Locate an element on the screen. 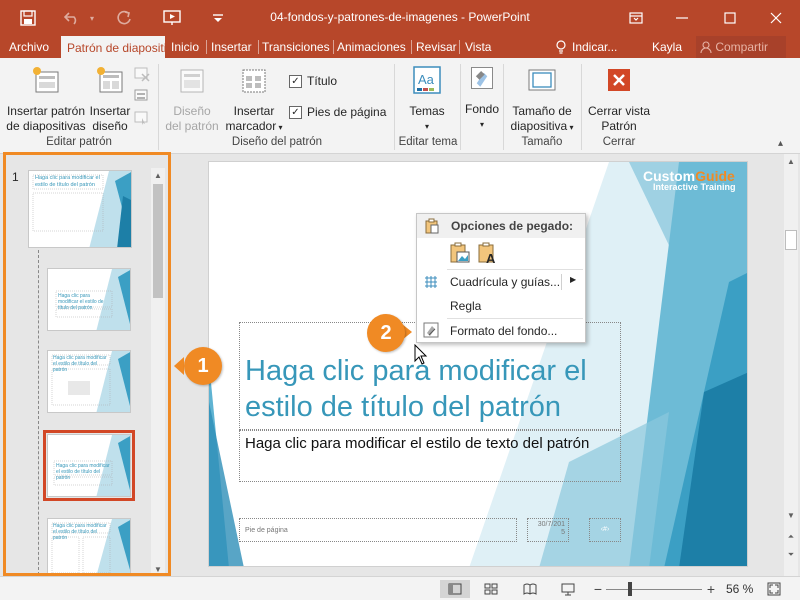 The width and height of the screenshot is (800, 600). thumbnail-scrollbar: ▲ ▼ is located at coordinates (158, 372).